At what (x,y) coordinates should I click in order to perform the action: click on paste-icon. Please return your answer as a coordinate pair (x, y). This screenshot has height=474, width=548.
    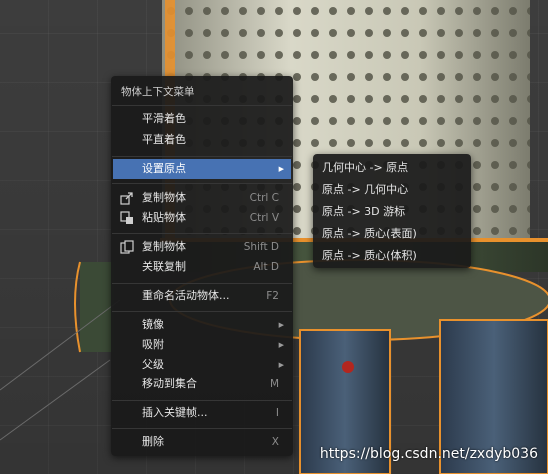
    Looking at the image, I should click on (126, 217).